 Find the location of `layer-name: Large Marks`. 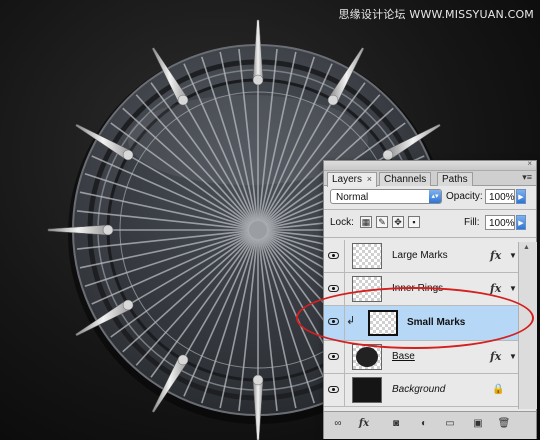

layer-name: Large Marks is located at coordinates (420, 255).